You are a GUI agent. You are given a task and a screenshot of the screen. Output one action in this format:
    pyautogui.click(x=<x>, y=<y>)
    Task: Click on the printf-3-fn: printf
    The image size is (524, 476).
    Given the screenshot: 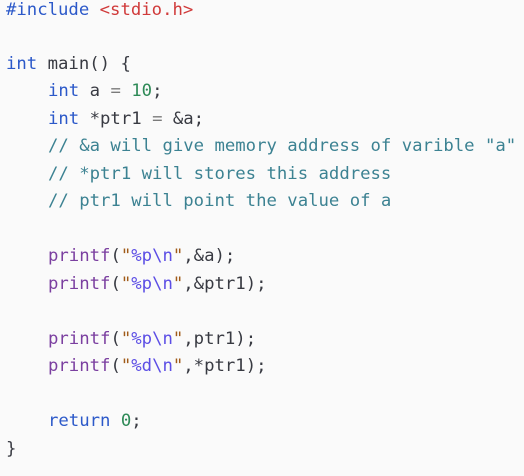 What is the action you would take?
    pyautogui.click(x=79, y=339)
    